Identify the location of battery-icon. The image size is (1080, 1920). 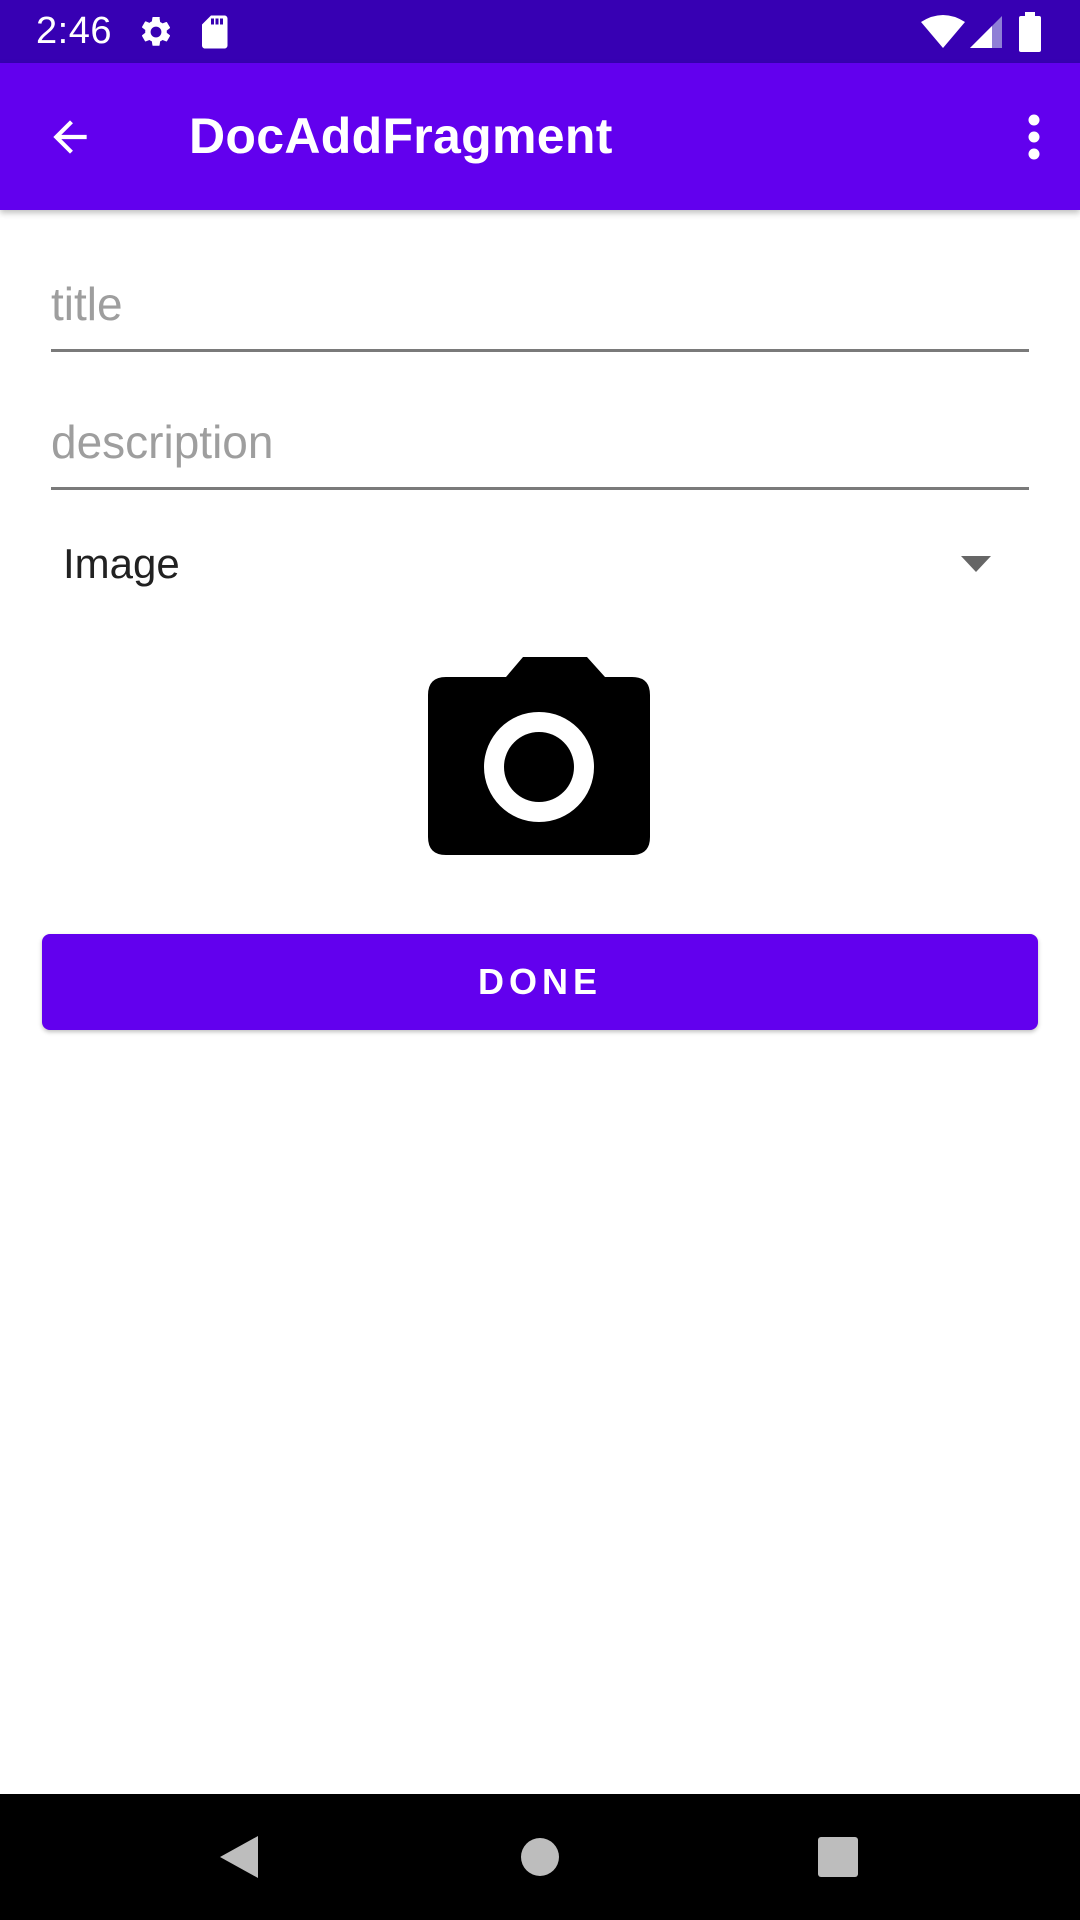
(1030, 31).